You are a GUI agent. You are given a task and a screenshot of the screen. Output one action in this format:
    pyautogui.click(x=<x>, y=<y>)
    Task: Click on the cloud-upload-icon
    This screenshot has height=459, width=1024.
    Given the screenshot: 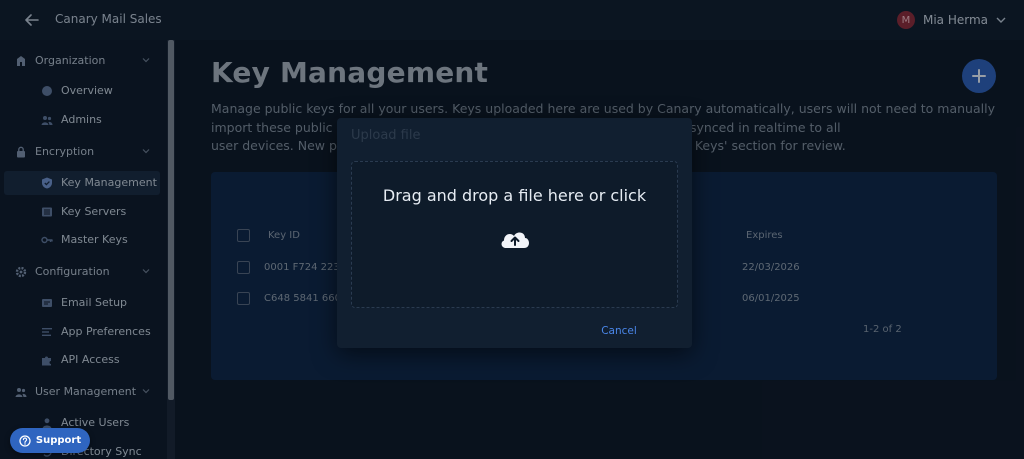 What is the action you would take?
    pyautogui.click(x=515, y=240)
    